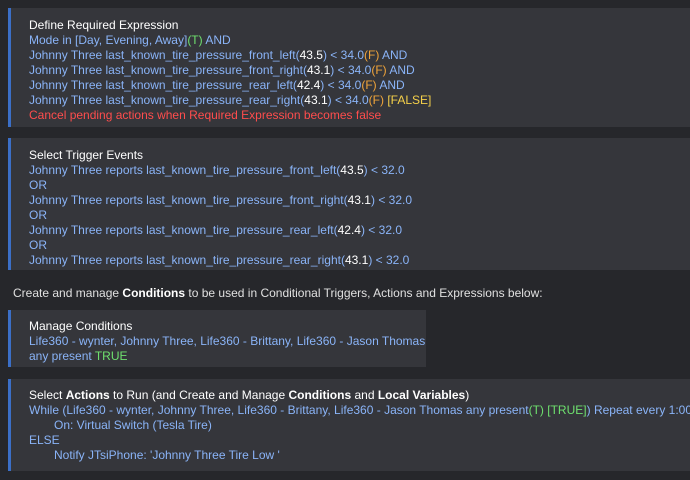 The image size is (690, 480). I want to click on on-virtual-switch-action: On: Virtual Switch (Tesla Tire), so click(133, 425).